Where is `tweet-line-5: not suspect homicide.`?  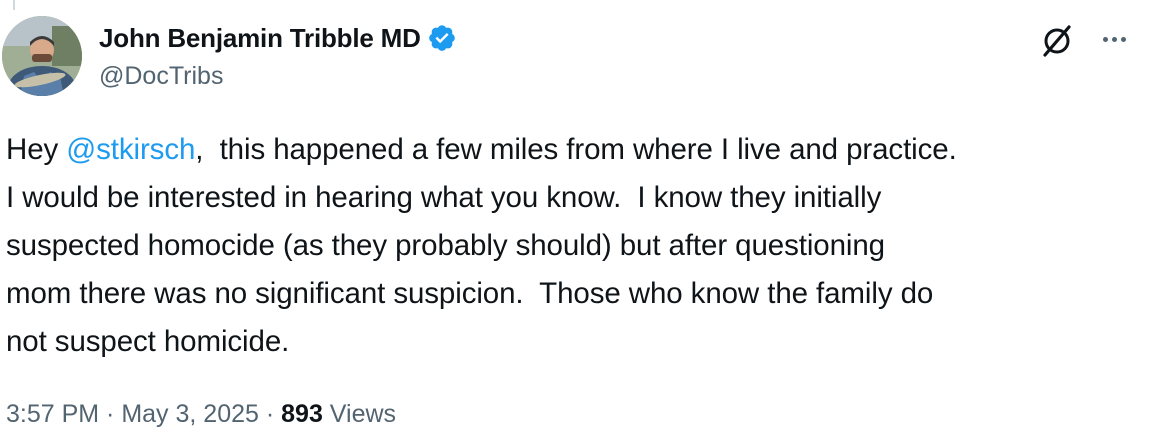
tweet-line-5: not suspect homicide. is located at coordinates (148, 341).